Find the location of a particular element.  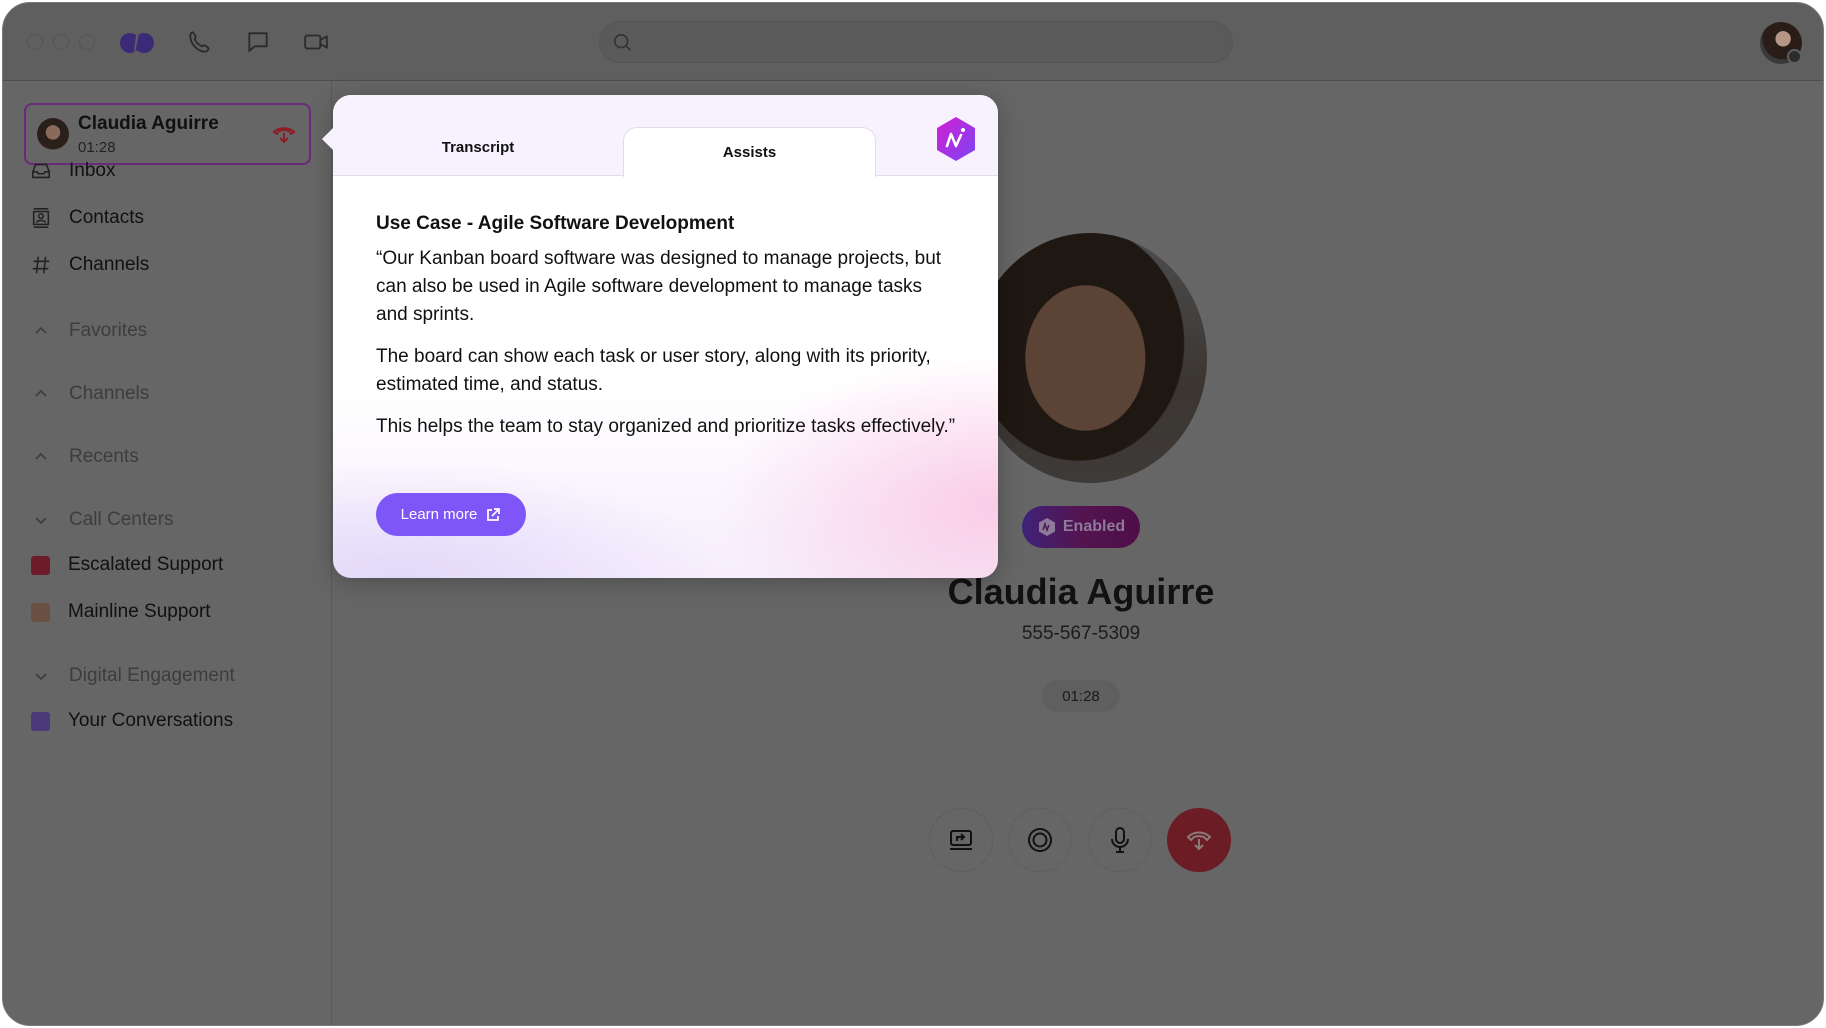

section-digital-engagement: Digital Engagement is located at coordinates (132, 676).